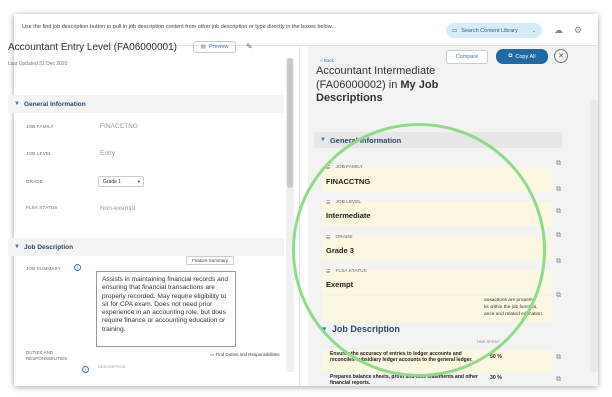  I want to click on cloud-icon: ☁, so click(558, 30).